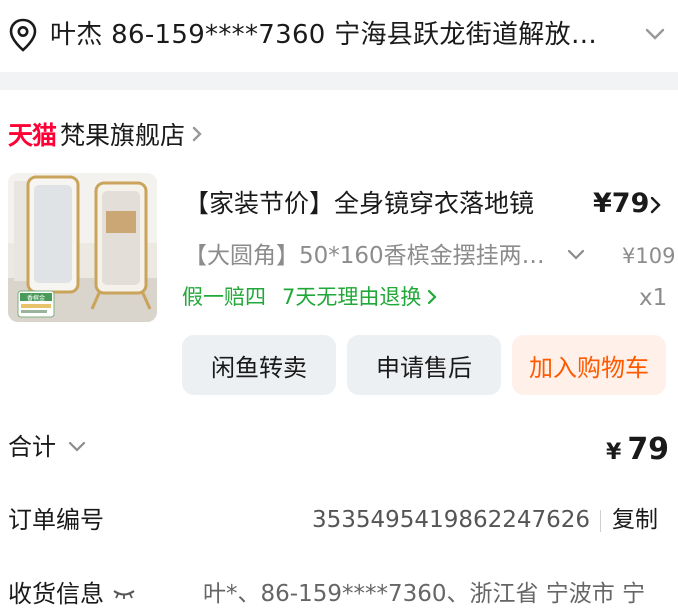 The image size is (678, 611). Describe the element at coordinates (600, 521) in the screenshot. I see `divider` at that location.